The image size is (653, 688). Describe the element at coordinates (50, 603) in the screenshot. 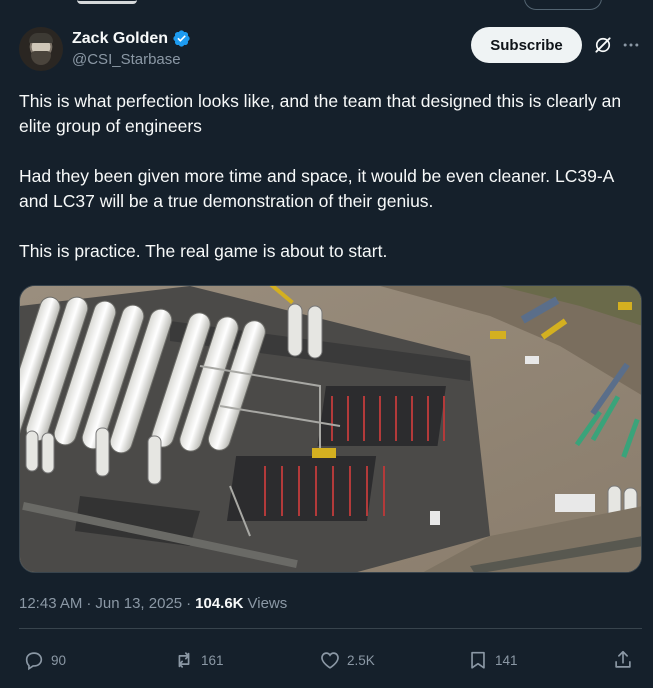

I see `post-time: 12:43 AM` at that location.